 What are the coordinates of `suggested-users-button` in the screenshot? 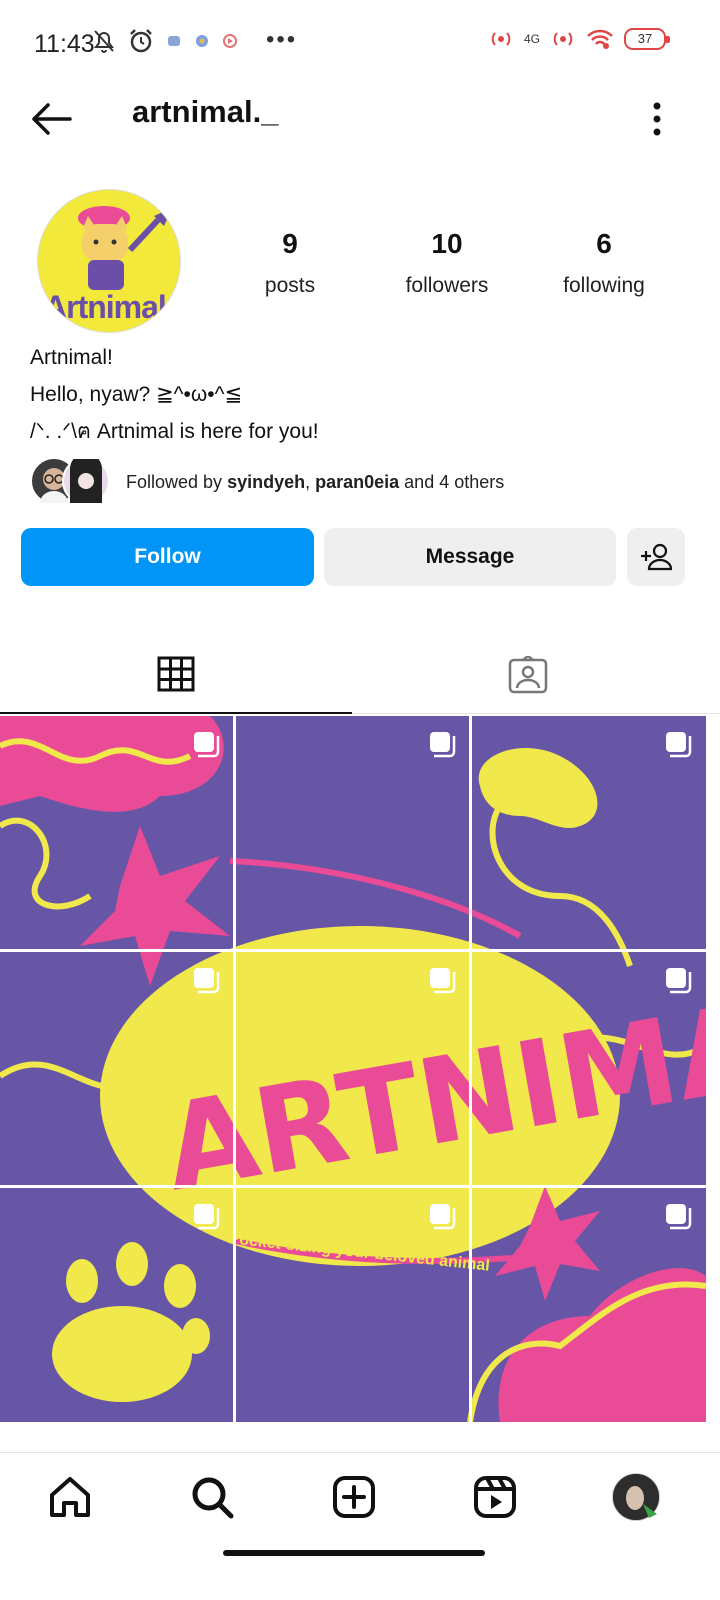 It's located at (656, 557).